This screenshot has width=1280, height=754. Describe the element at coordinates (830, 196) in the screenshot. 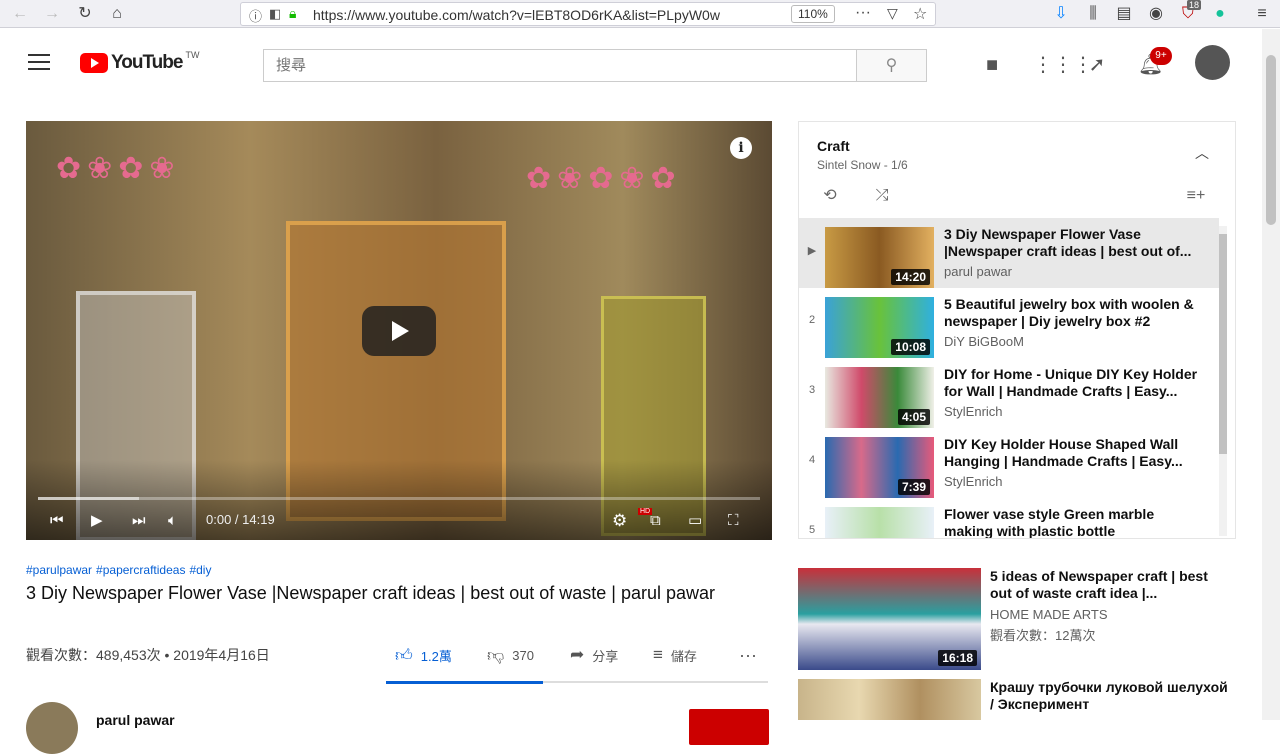

I see `loop-icon: ⟲` at that location.